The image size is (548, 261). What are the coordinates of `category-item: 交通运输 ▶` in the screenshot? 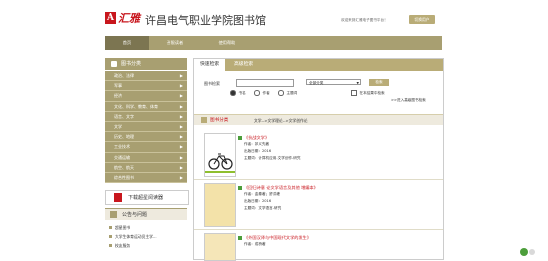 It's located at (146, 157).